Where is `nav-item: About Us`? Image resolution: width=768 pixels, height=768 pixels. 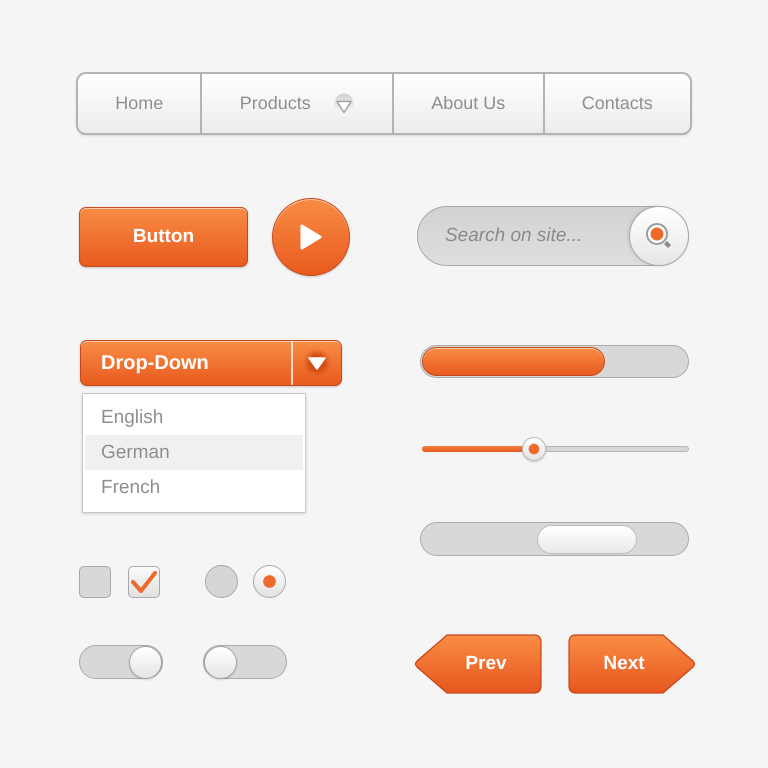
nav-item: About Us is located at coordinates (467, 103).